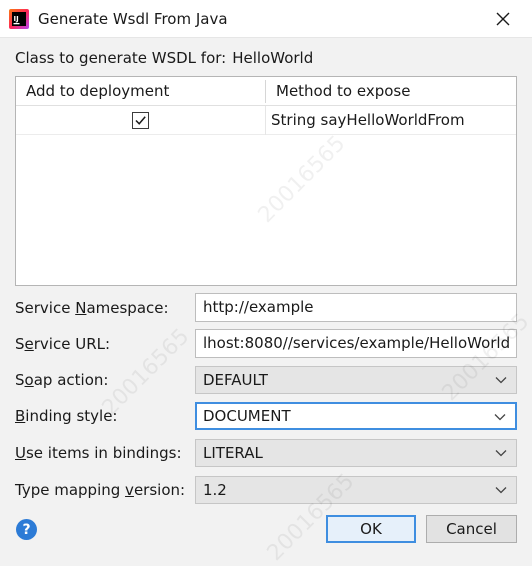 This screenshot has width=532, height=566. I want to click on type-mapping-value: 1.2, so click(215, 490).